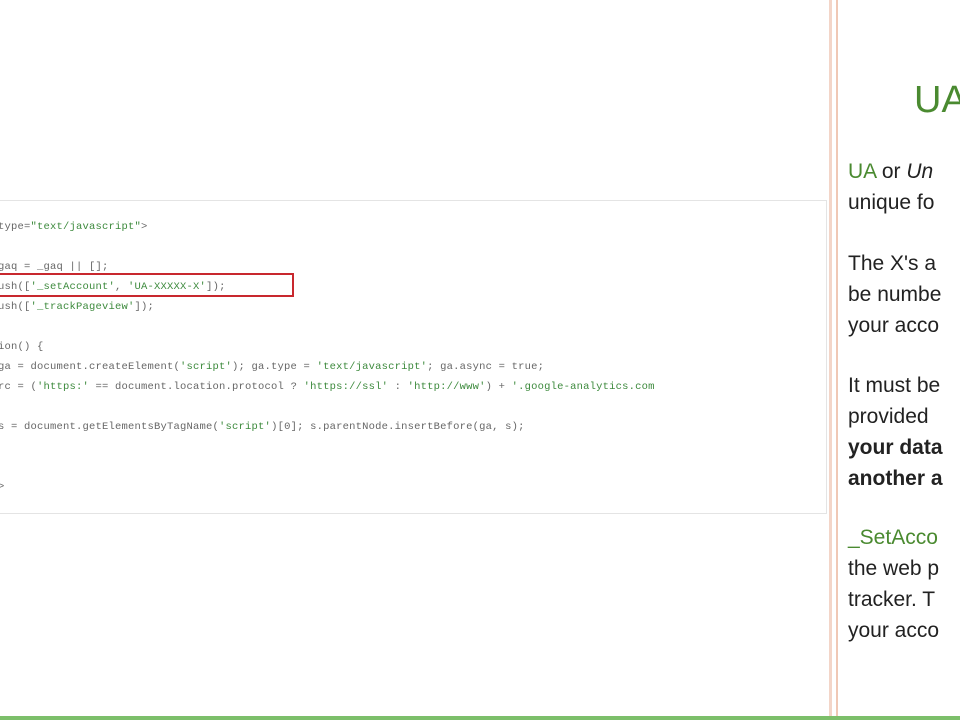 This screenshot has height=720, width=960. Describe the element at coordinates (837, 358) in the screenshot. I see `panel-divider-secondary` at that location.